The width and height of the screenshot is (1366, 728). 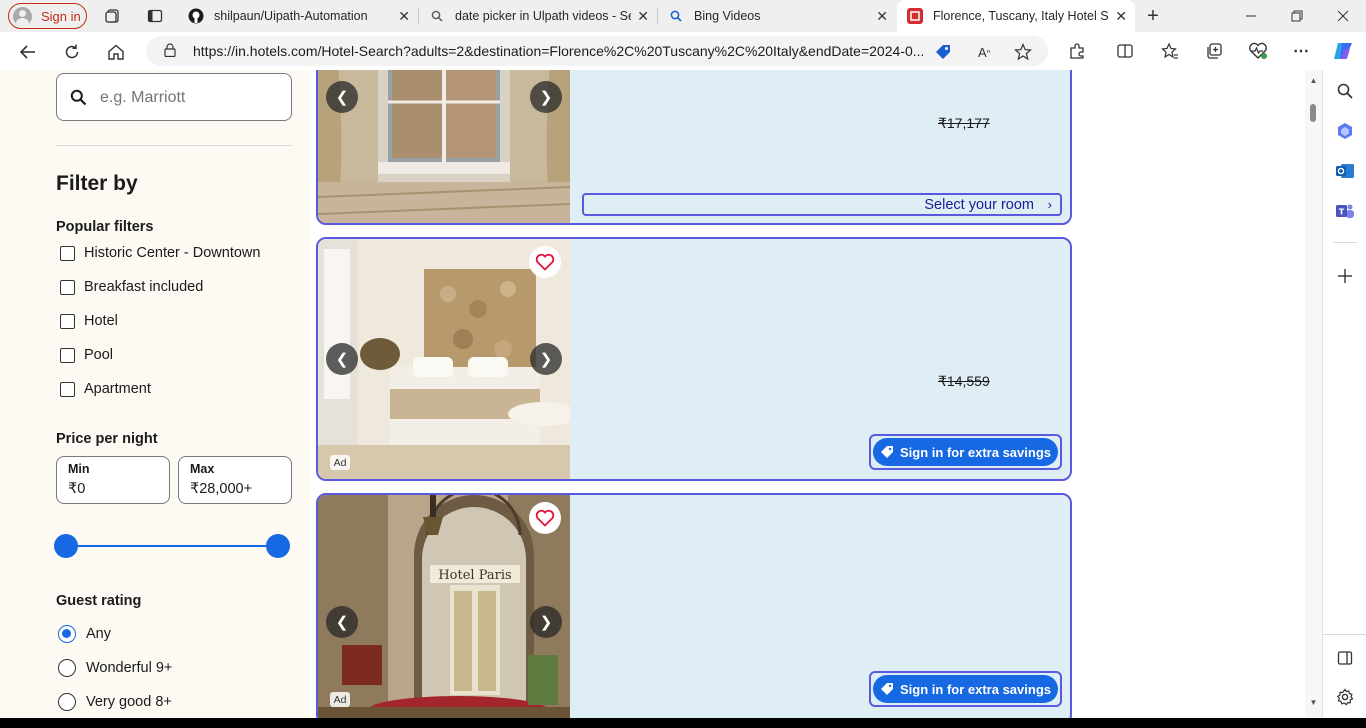 I want to click on shopping-tag-icon, so click(x=943, y=52).